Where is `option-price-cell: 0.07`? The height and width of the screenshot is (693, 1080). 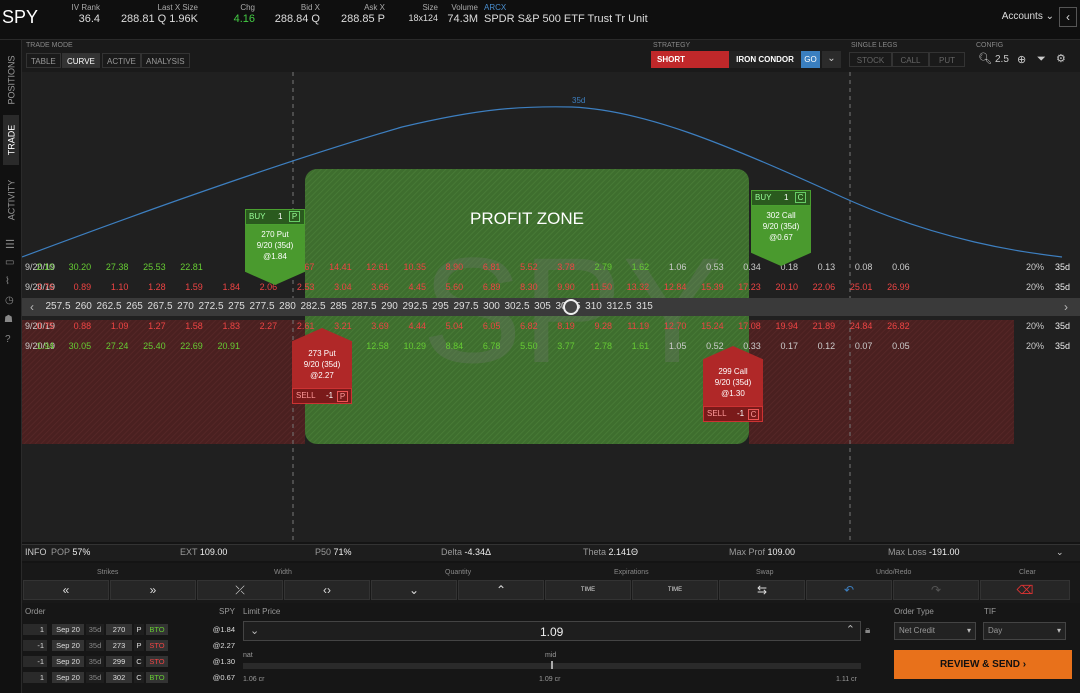
option-price-cell: 0.07 is located at coordinates (852, 346).